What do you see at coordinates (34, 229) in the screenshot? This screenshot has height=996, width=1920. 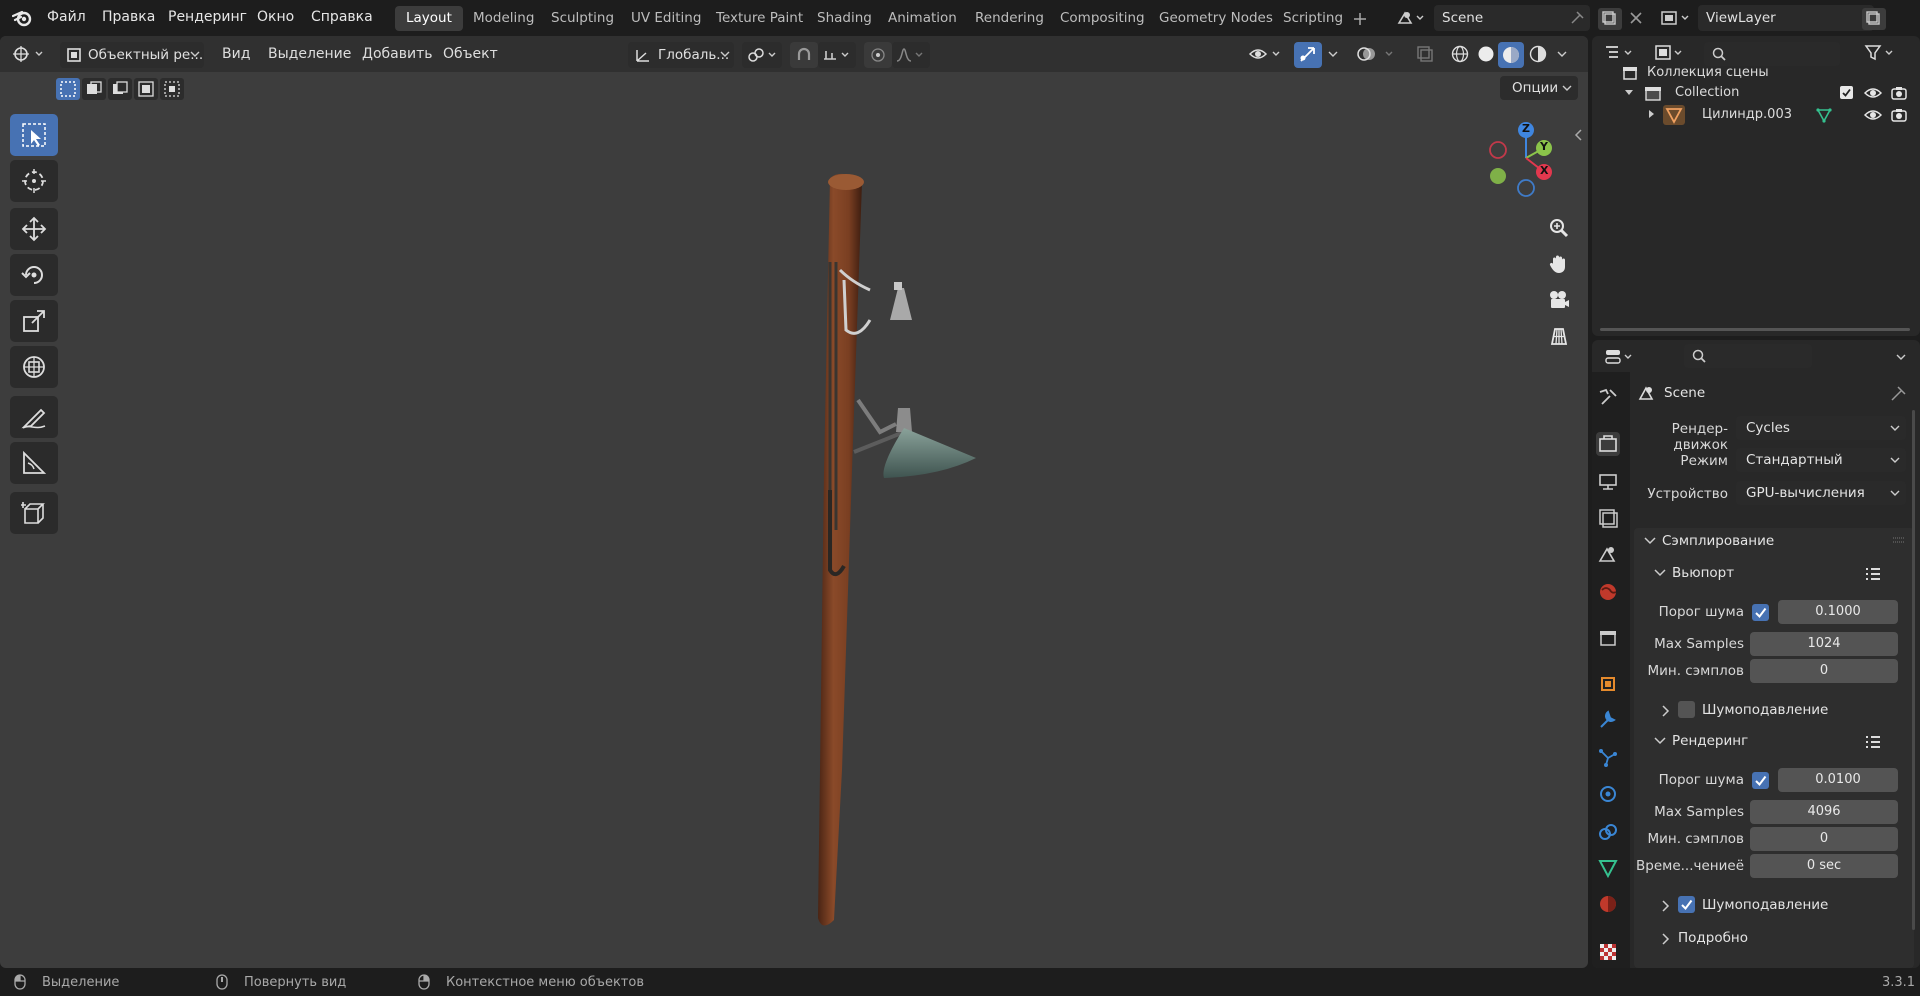 I see `tool-move` at bounding box center [34, 229].